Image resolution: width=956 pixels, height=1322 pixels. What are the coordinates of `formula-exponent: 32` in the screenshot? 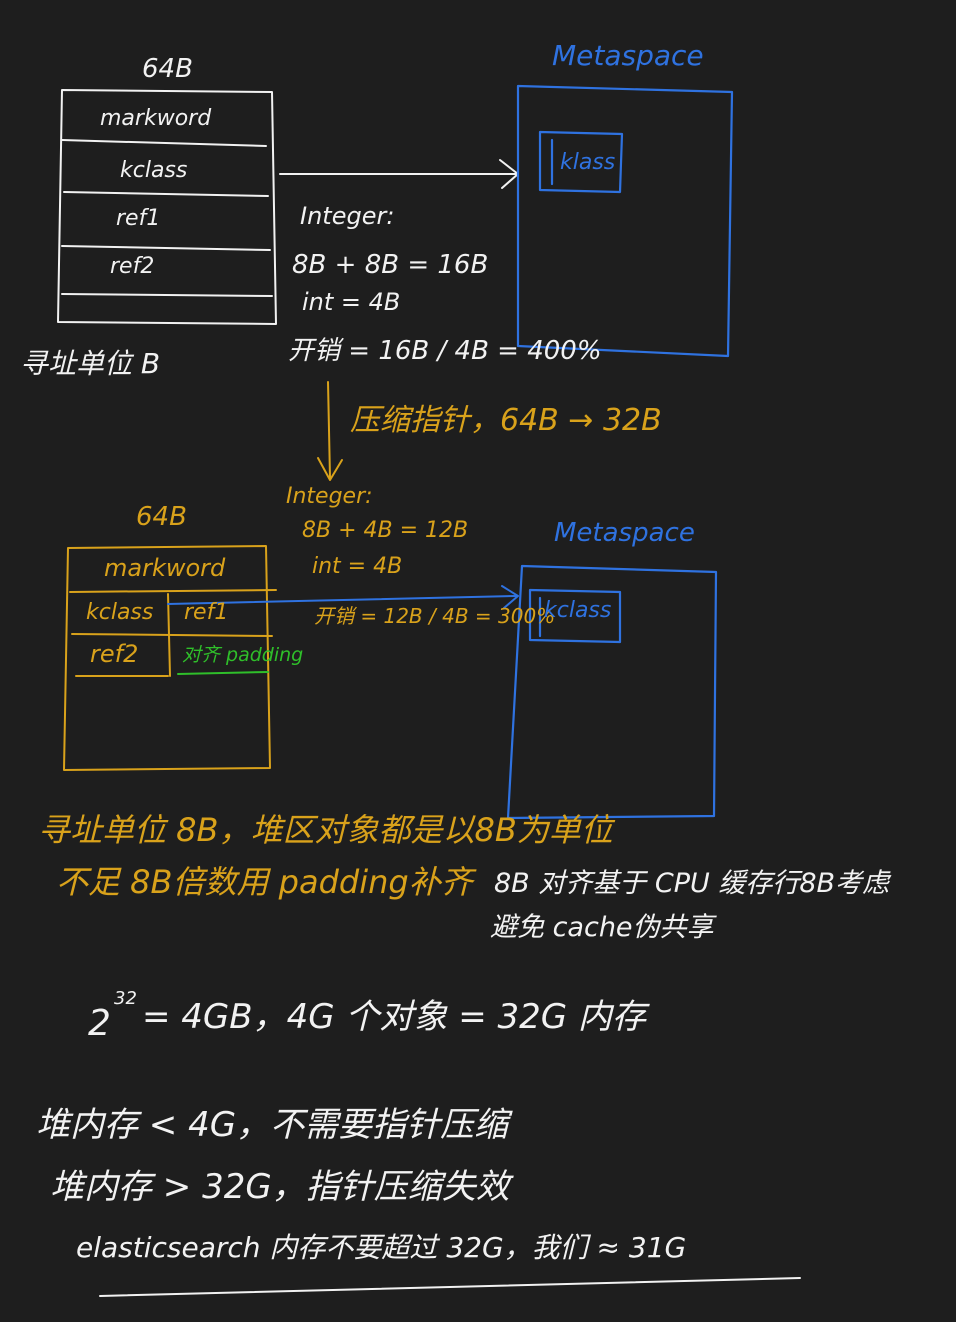 It's located at (125, 998).